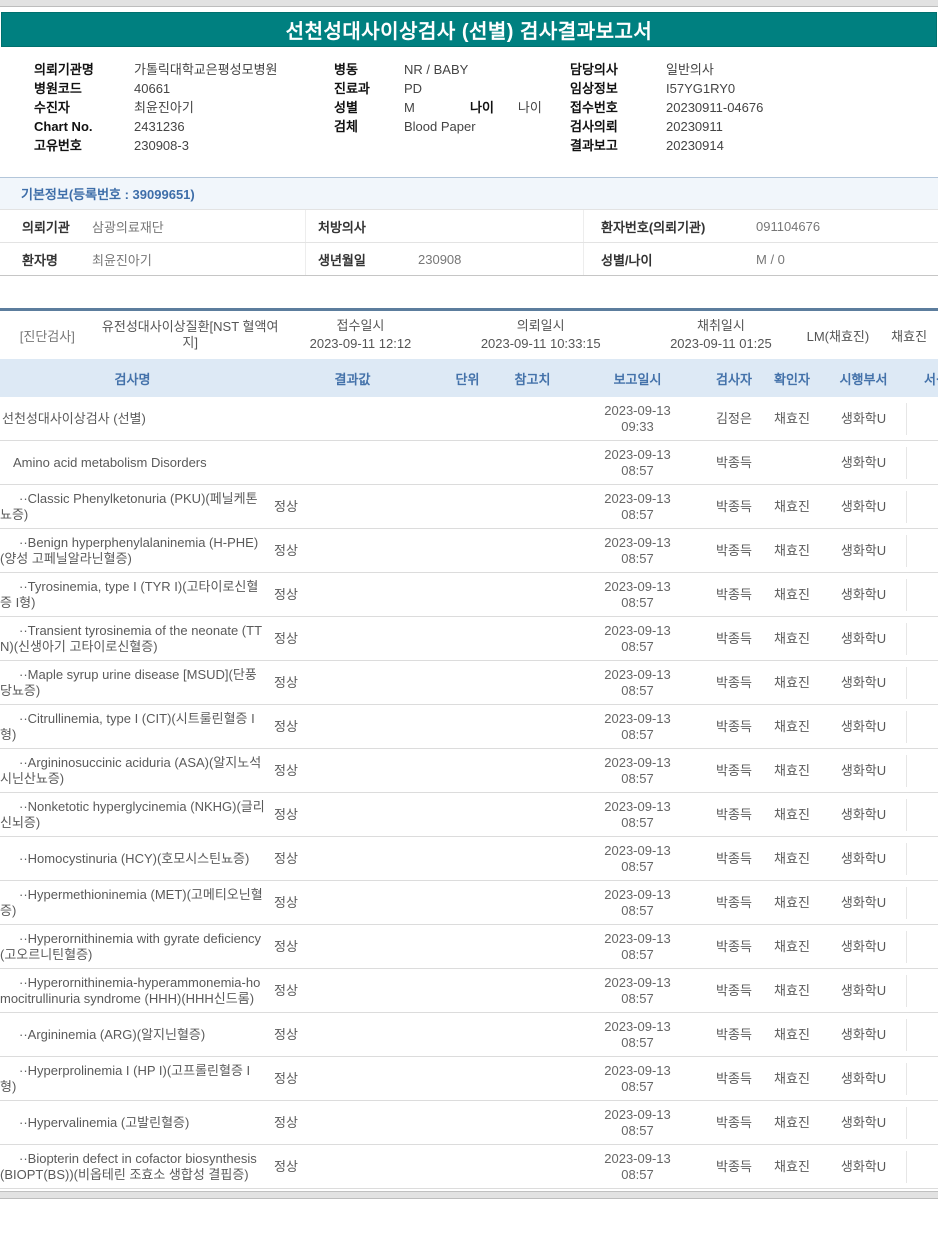  What do you see at coordinates (122, 260) in the screenshot?
I see `field-value: 최윤진아기` at bounding box center [122, 260].